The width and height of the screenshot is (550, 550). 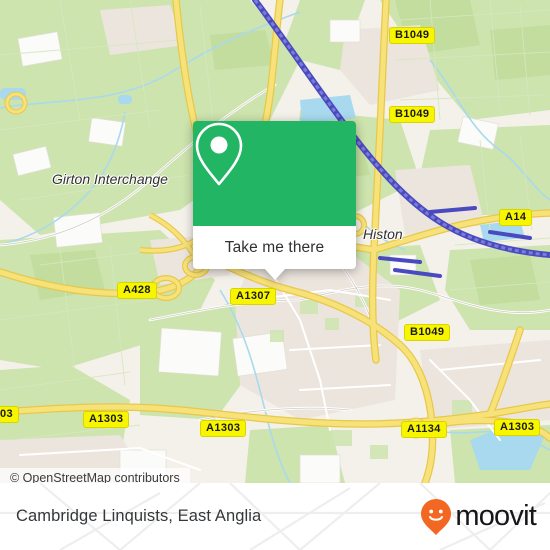 I want to click on page-title: Cambridge Linquists, East Anglia, so click(x=139, y=516).